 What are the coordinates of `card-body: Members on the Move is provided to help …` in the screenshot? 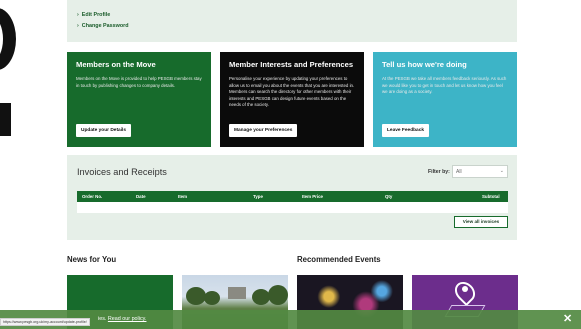 It's located at (139, 82).